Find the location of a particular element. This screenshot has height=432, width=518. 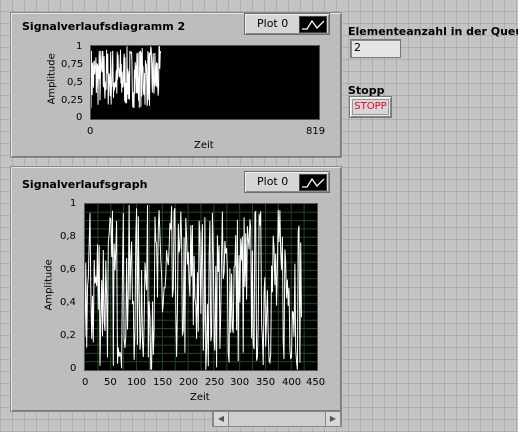

stop-button: STOPP is located at coordinates (370, 107).